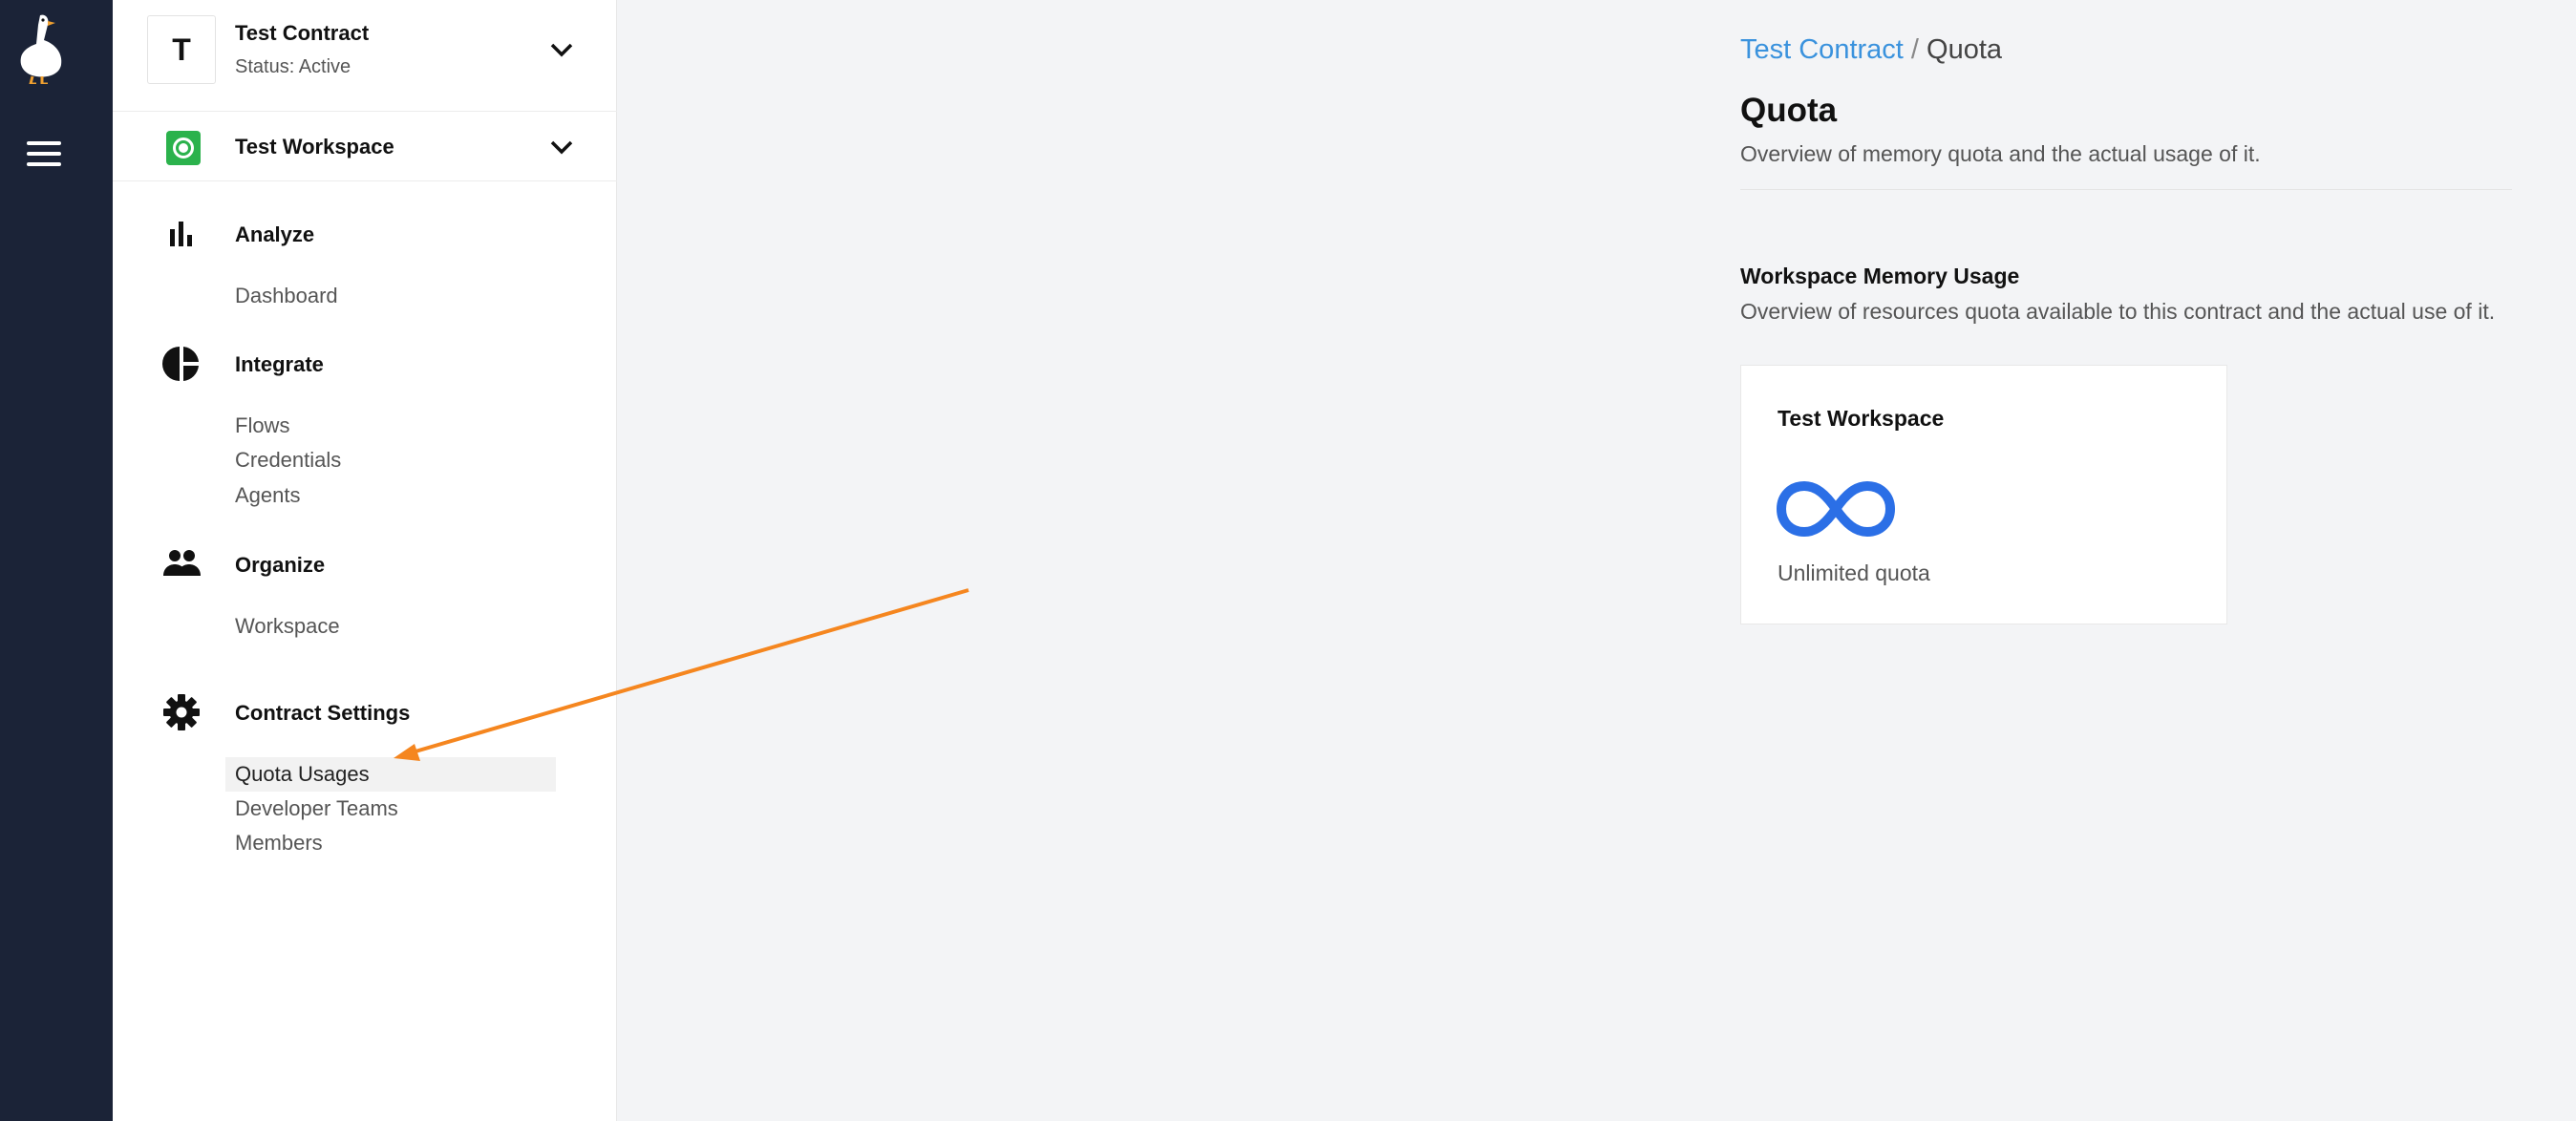 The width and height of the screenshot is (2576, 1121). Describe the element at coordinates (279, 364) in the screenshot. I see `nav-section-integrate: Integrate` at that location.